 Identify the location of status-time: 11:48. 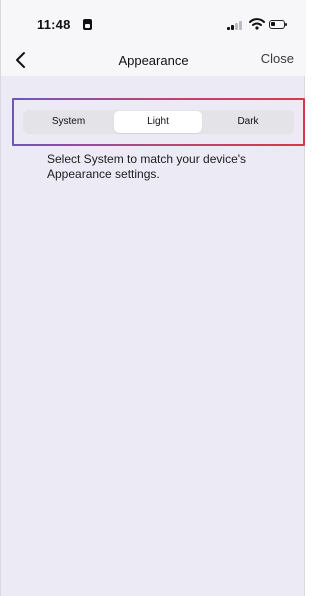
(54, 24).